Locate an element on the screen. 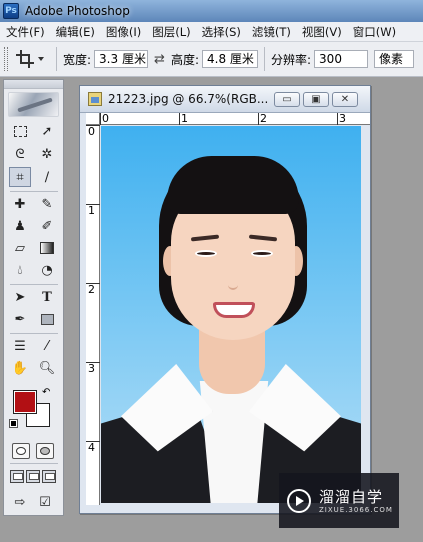  height-input: 4.8 厘米 is located at coordinates (230, 59).